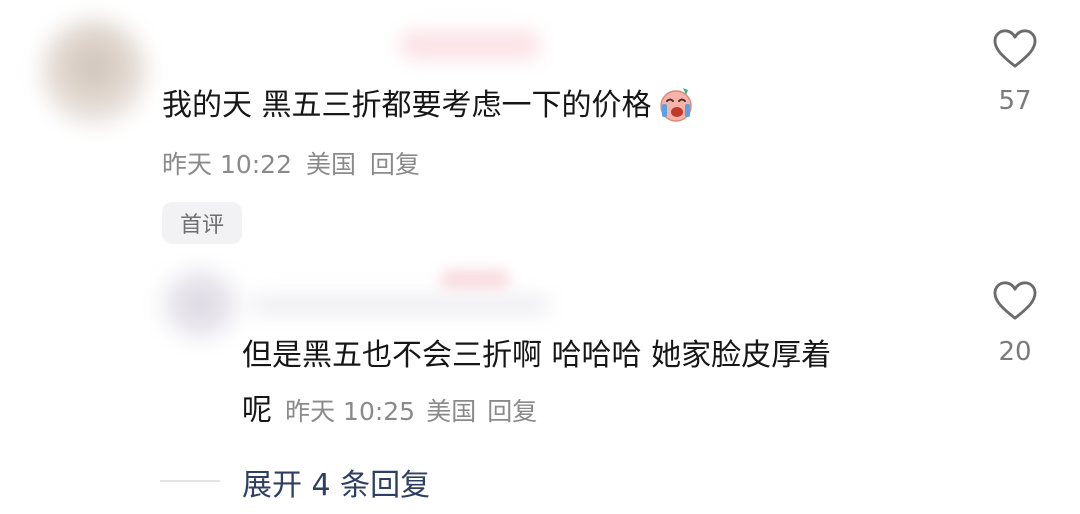  I want to click on username-blurred, so click(470, 45).